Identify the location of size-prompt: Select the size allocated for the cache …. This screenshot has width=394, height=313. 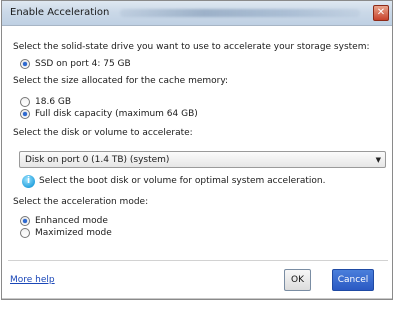
(121, 81).